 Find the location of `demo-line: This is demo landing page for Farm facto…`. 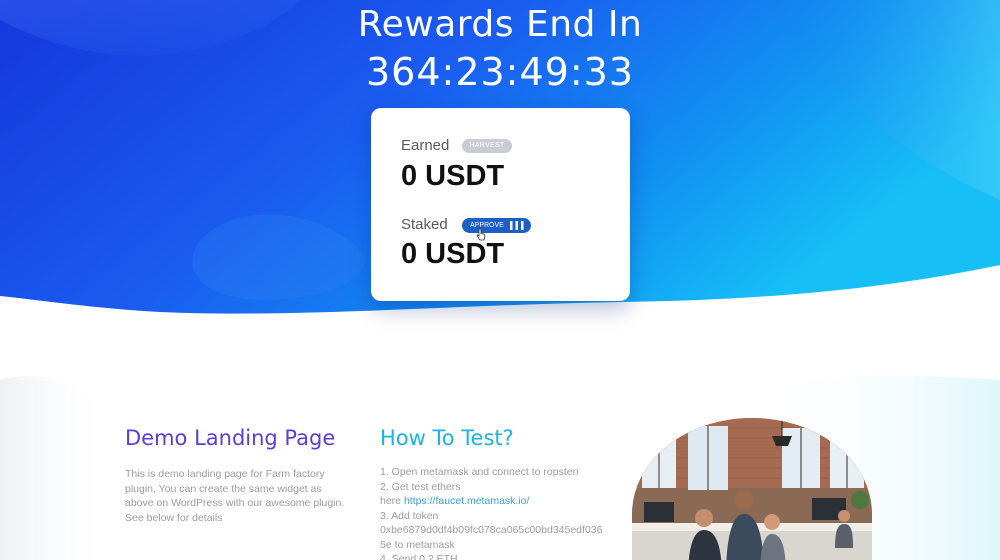

demo-line: This is demo landing page for Farm facto… is located at coordinates (225, 474).